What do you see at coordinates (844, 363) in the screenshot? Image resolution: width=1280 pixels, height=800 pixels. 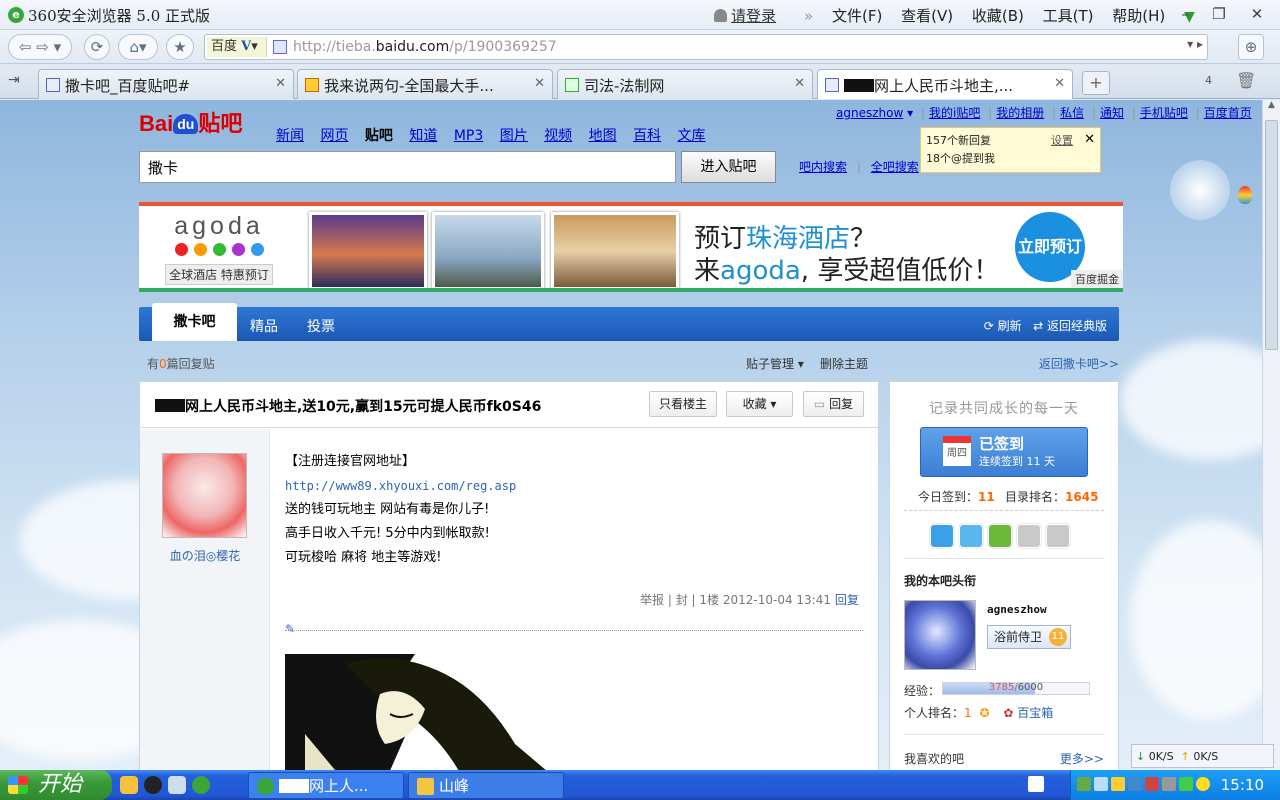 I see `delete-topic-link: 删除主题` at bounding box center [844, 363].